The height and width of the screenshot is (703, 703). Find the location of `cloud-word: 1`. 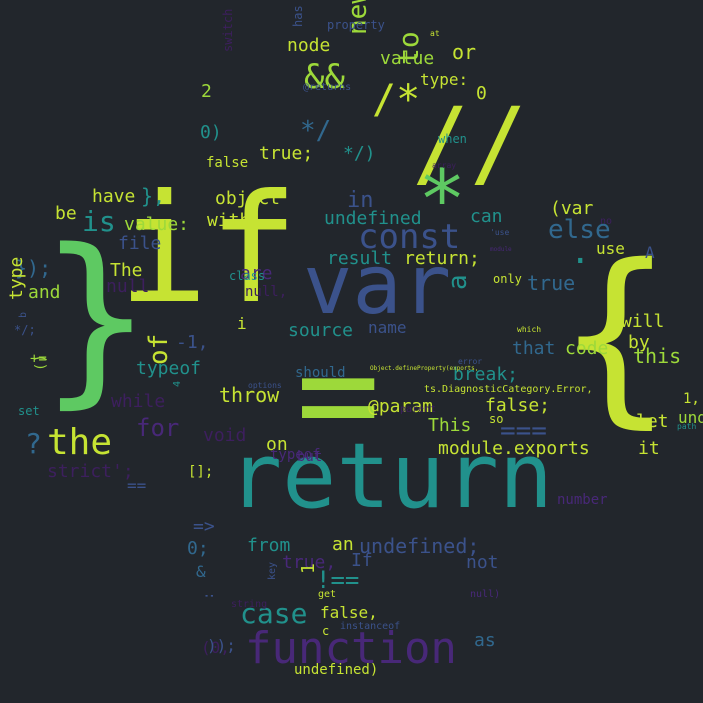

cloud-word: 1 is located at coordinates (308, 568).